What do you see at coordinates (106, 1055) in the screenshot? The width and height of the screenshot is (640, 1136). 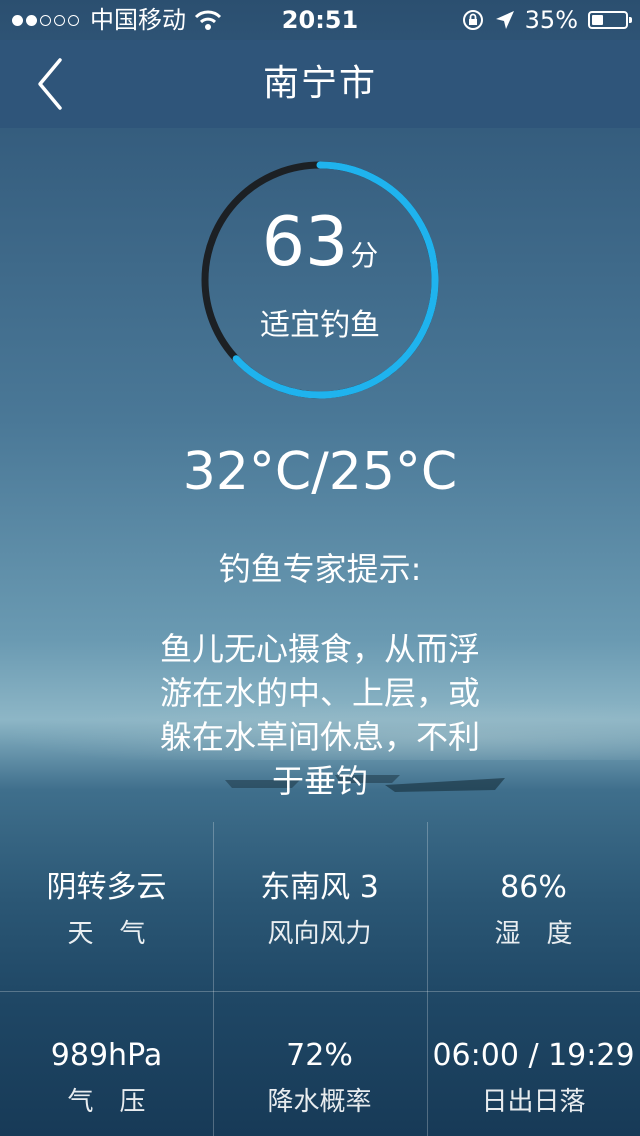 I see `pressure-value: 989hPa` at bounding box center [106, 1055].